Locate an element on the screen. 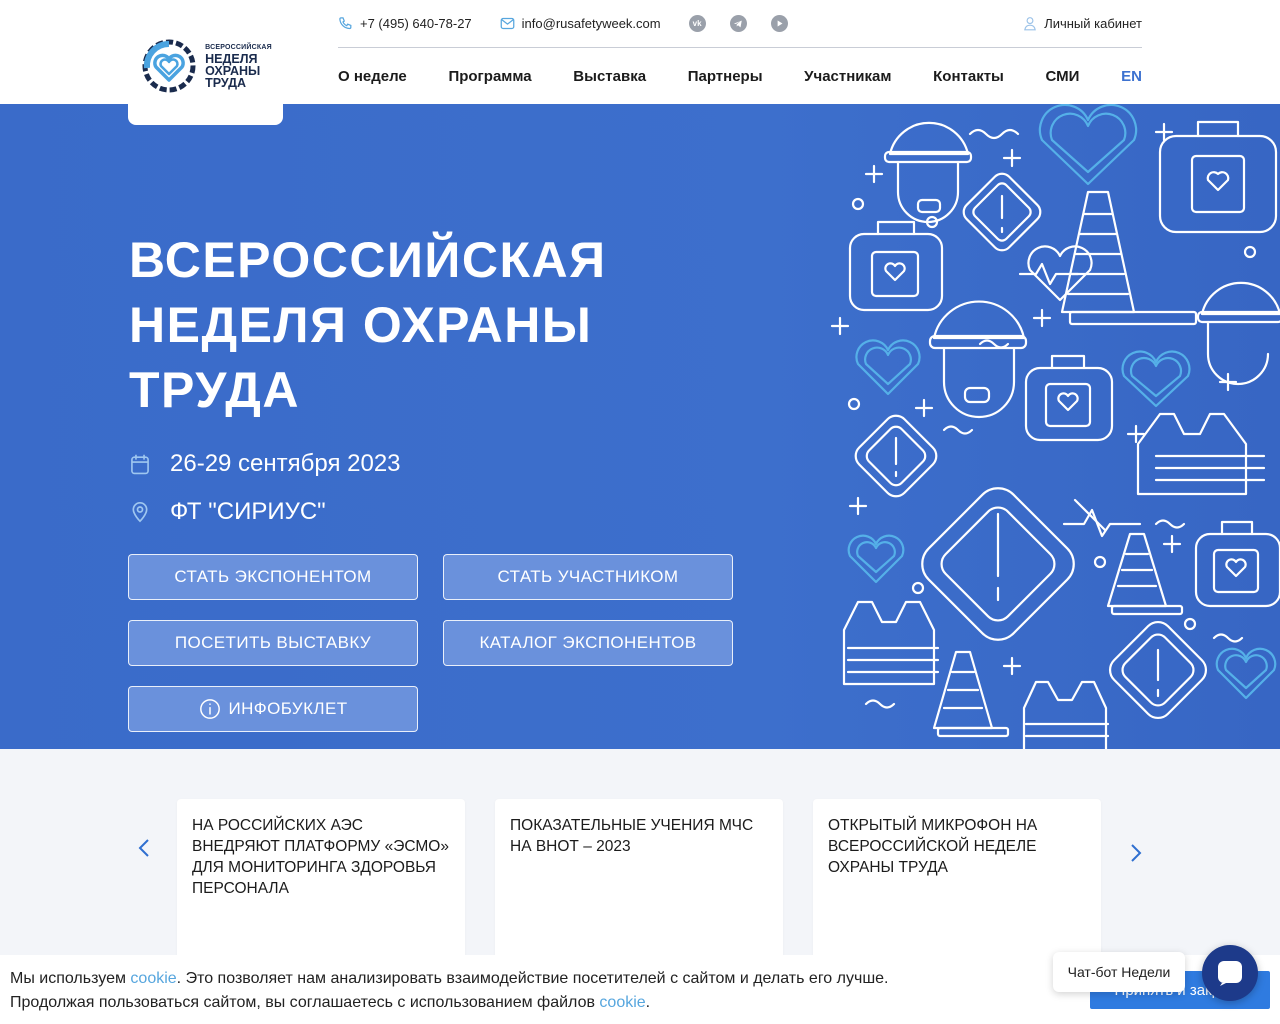 The width and height of the screenshot is (1280, 1024). infobooklet-button: ИНФОБУКЛЕТ is located at coordinates (273, 709).